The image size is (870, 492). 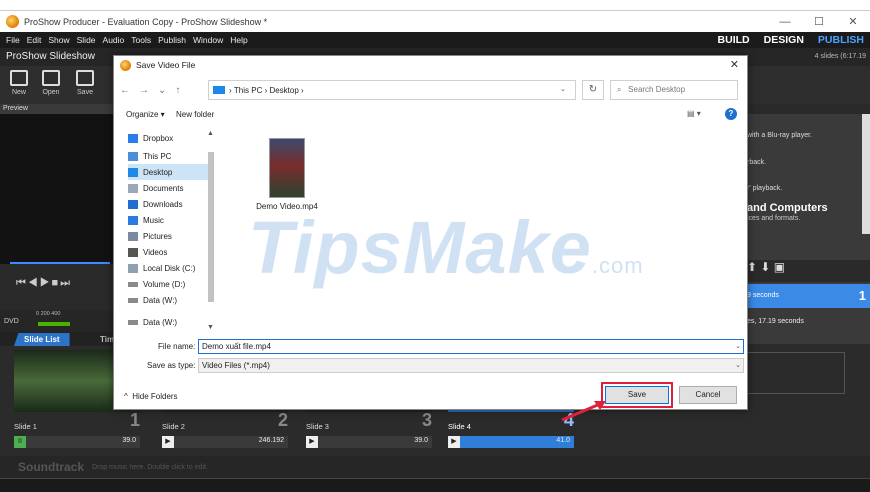 What do you see at coordinates (151, 396) in the screenshot?
I see `hide-folders-toggle: ^ Hide Folders` at bounding box center [151, 396].